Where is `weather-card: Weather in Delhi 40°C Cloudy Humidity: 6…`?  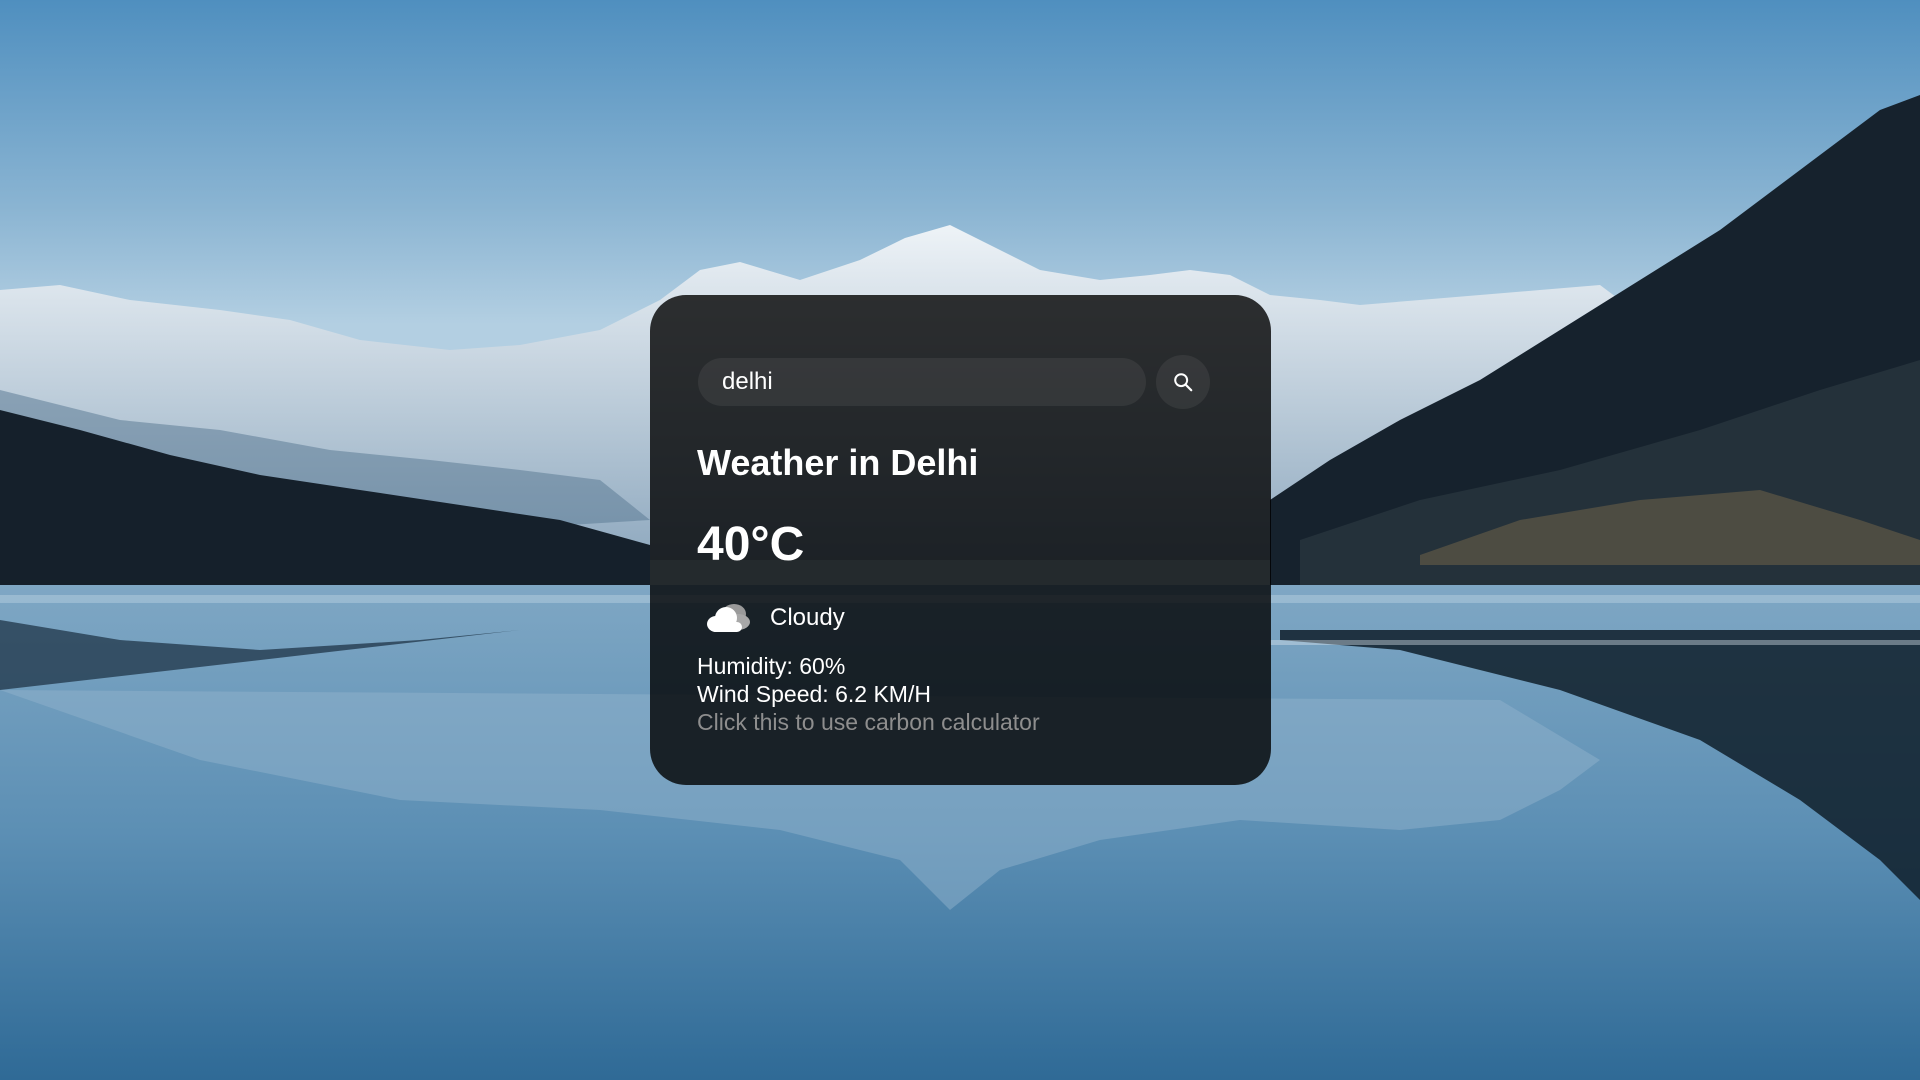
weather-card: Weather in Delhi 40°C Cloudy Humidity: 6… is located at coordinates (960, 540).